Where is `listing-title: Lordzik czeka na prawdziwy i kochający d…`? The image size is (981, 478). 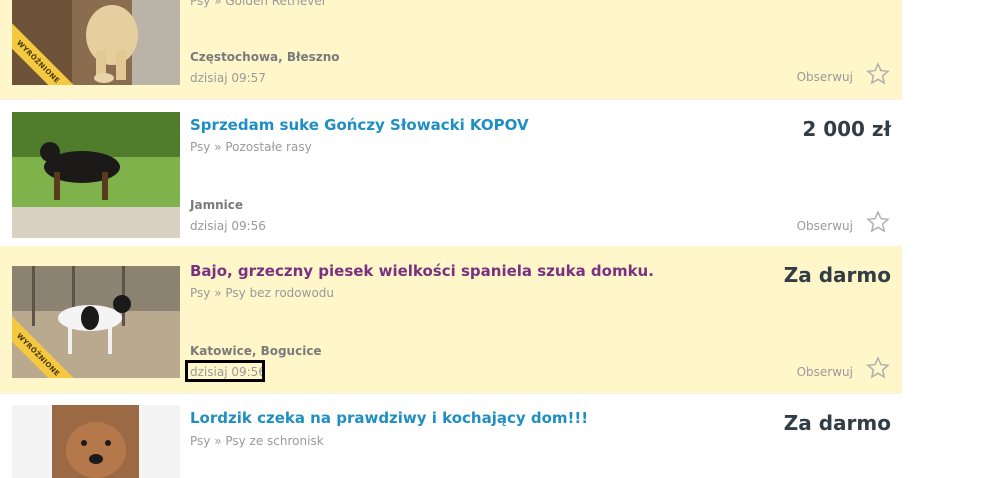 listing-title: Lordzik czeka na prawdziwy i kochający d… is located at coordinates (389, 418).